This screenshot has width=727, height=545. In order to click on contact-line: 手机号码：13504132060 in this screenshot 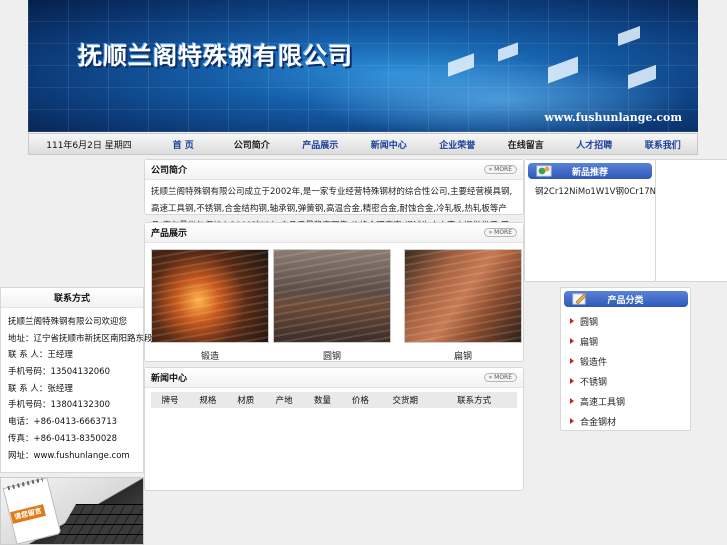, I will do `click(59, 372)`.